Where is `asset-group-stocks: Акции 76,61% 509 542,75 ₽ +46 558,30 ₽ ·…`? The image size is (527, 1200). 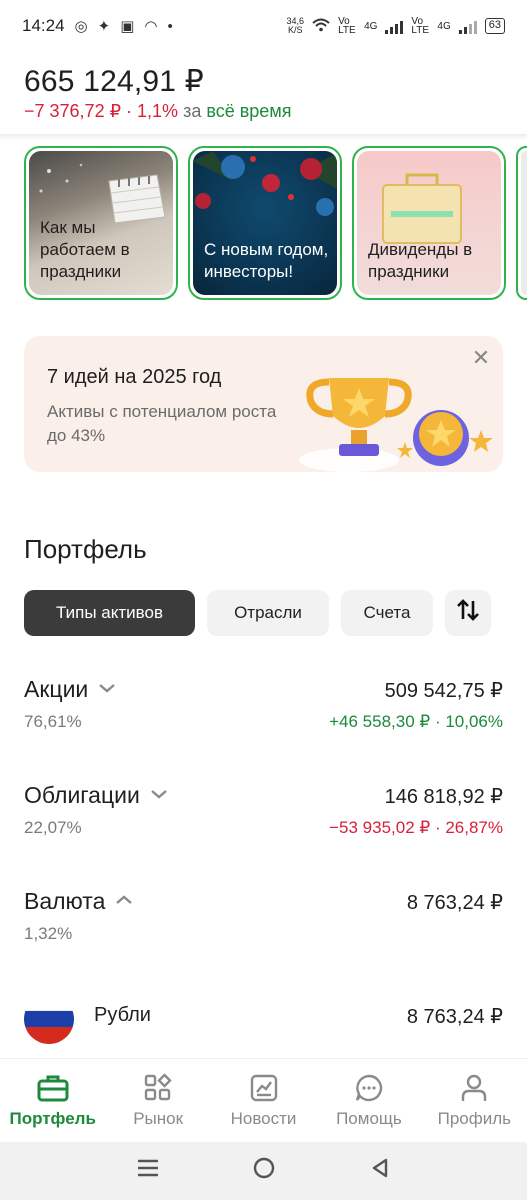 asset-group-stocks: Акции 76,61% 509 542,75 ₽ +46 558,30 ₽ ·… is located at coordinates (263, 711).